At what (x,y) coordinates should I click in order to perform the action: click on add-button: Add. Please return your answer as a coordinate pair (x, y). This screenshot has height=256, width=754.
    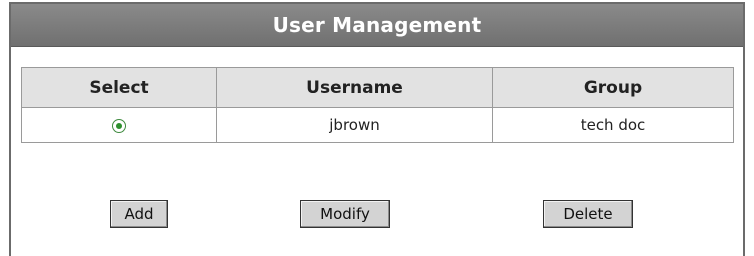
    Looking at the image, I should click on (139, 214).